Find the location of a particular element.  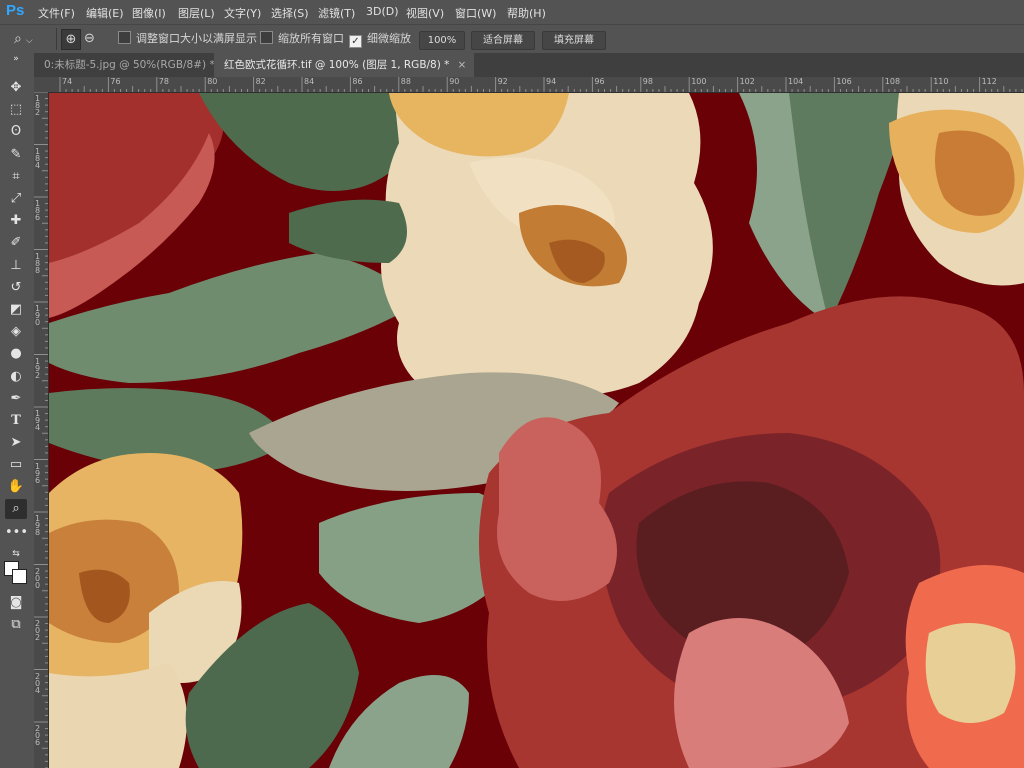

scrubby-zoom-label: 细微缩放 is located at coordinates (389, 38).